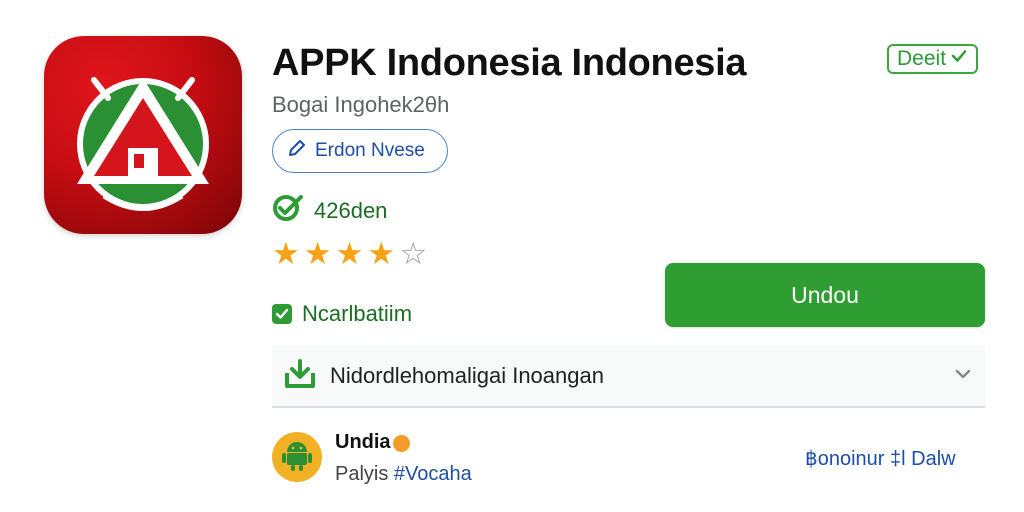 This screenshot has width=1024, height=512. What do you see at coordinates (364, 474) in the screenshot?
I see `developer-sub-prefix: Palyis` at bounding box center [364, 474].